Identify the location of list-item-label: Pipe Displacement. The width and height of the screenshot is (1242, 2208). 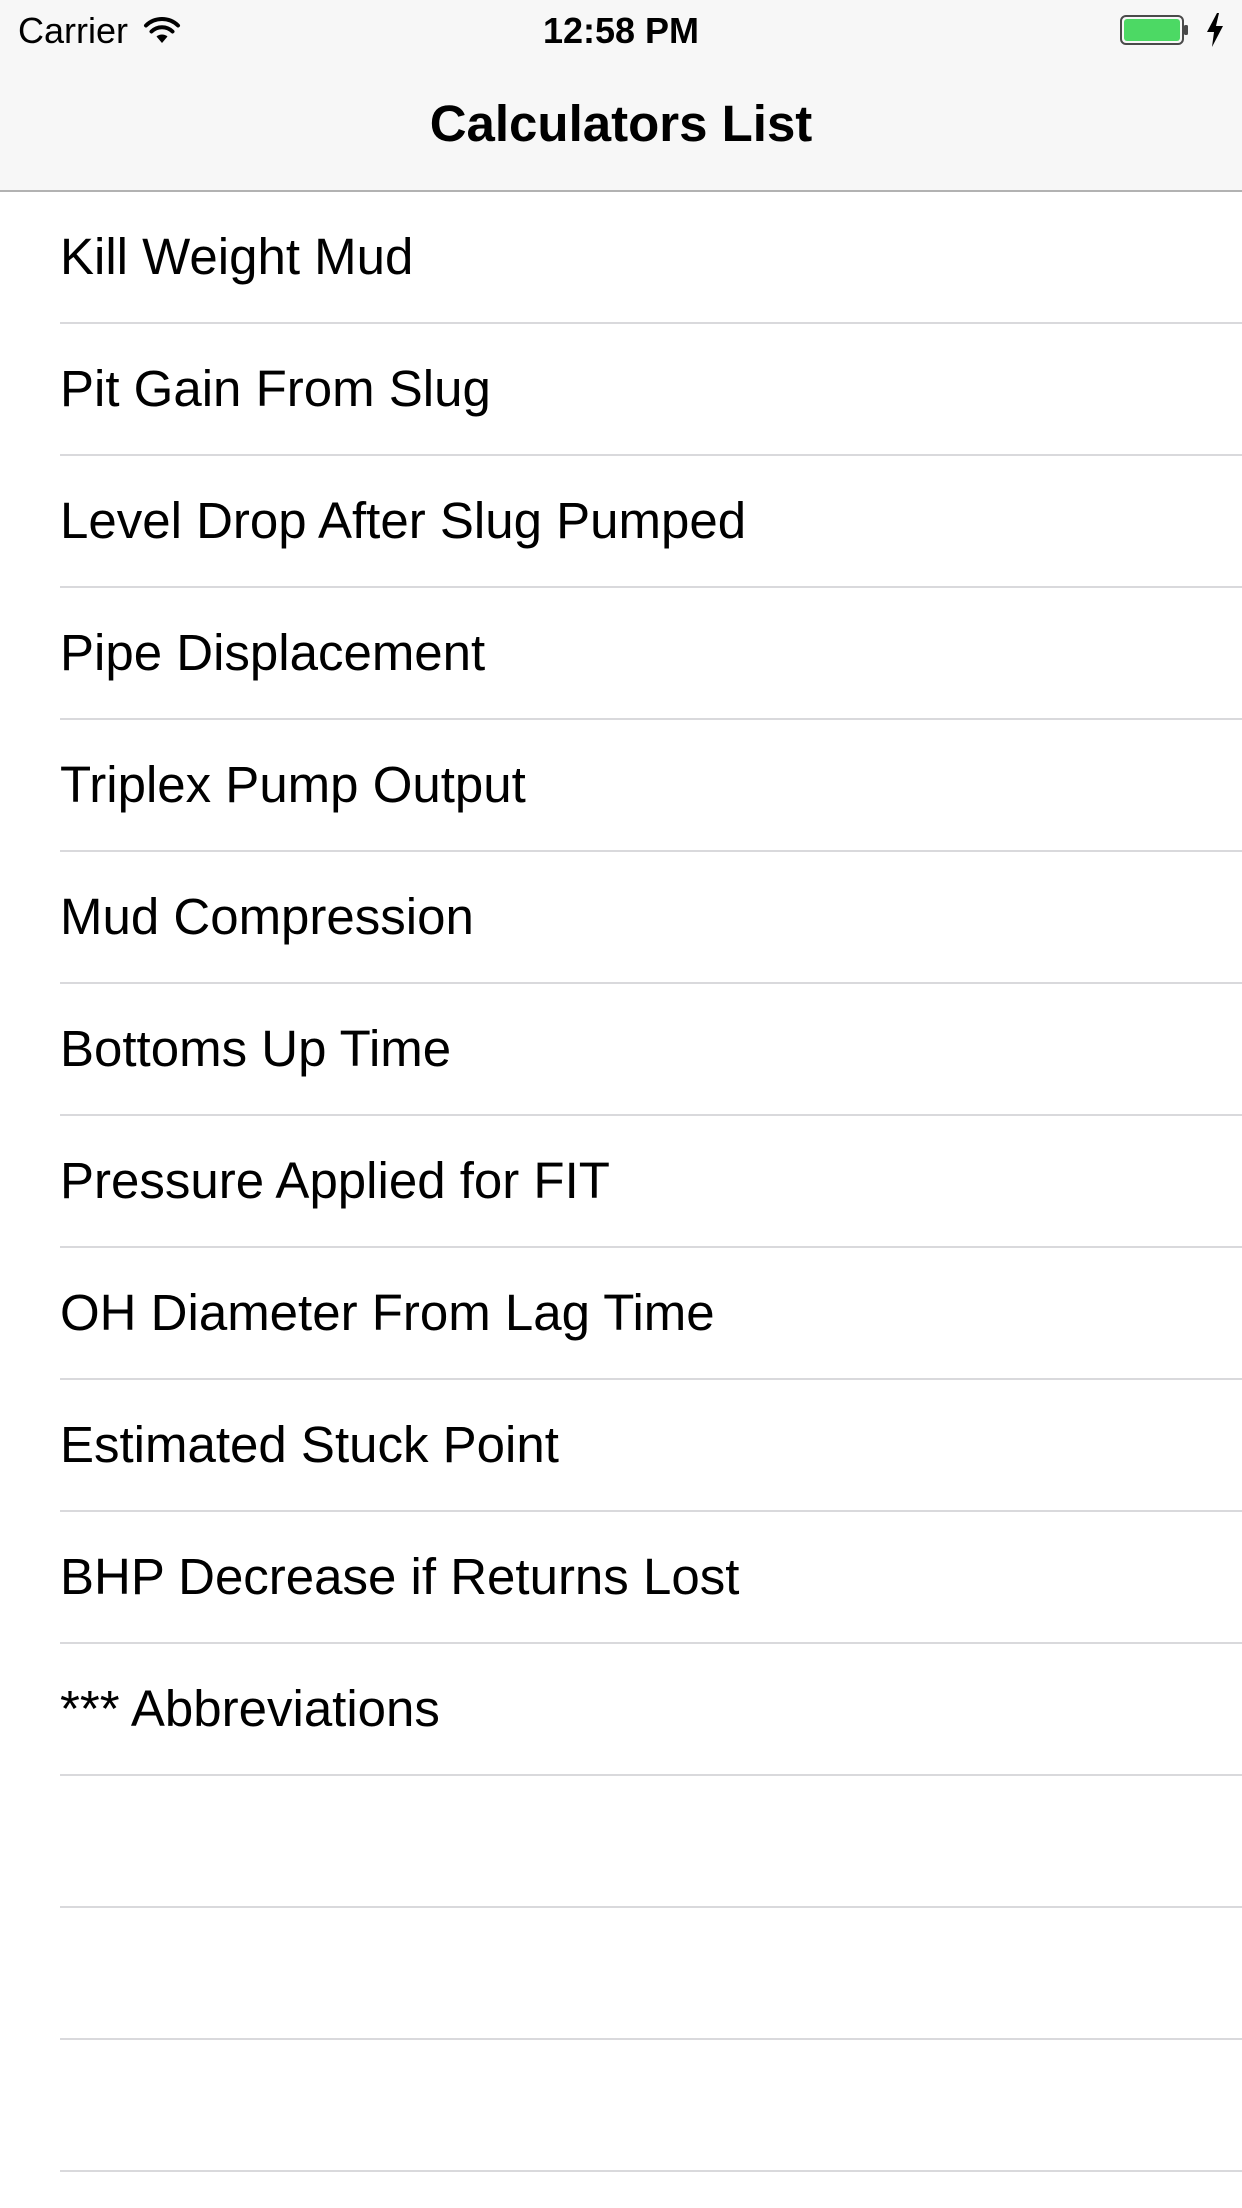
(273, 652).